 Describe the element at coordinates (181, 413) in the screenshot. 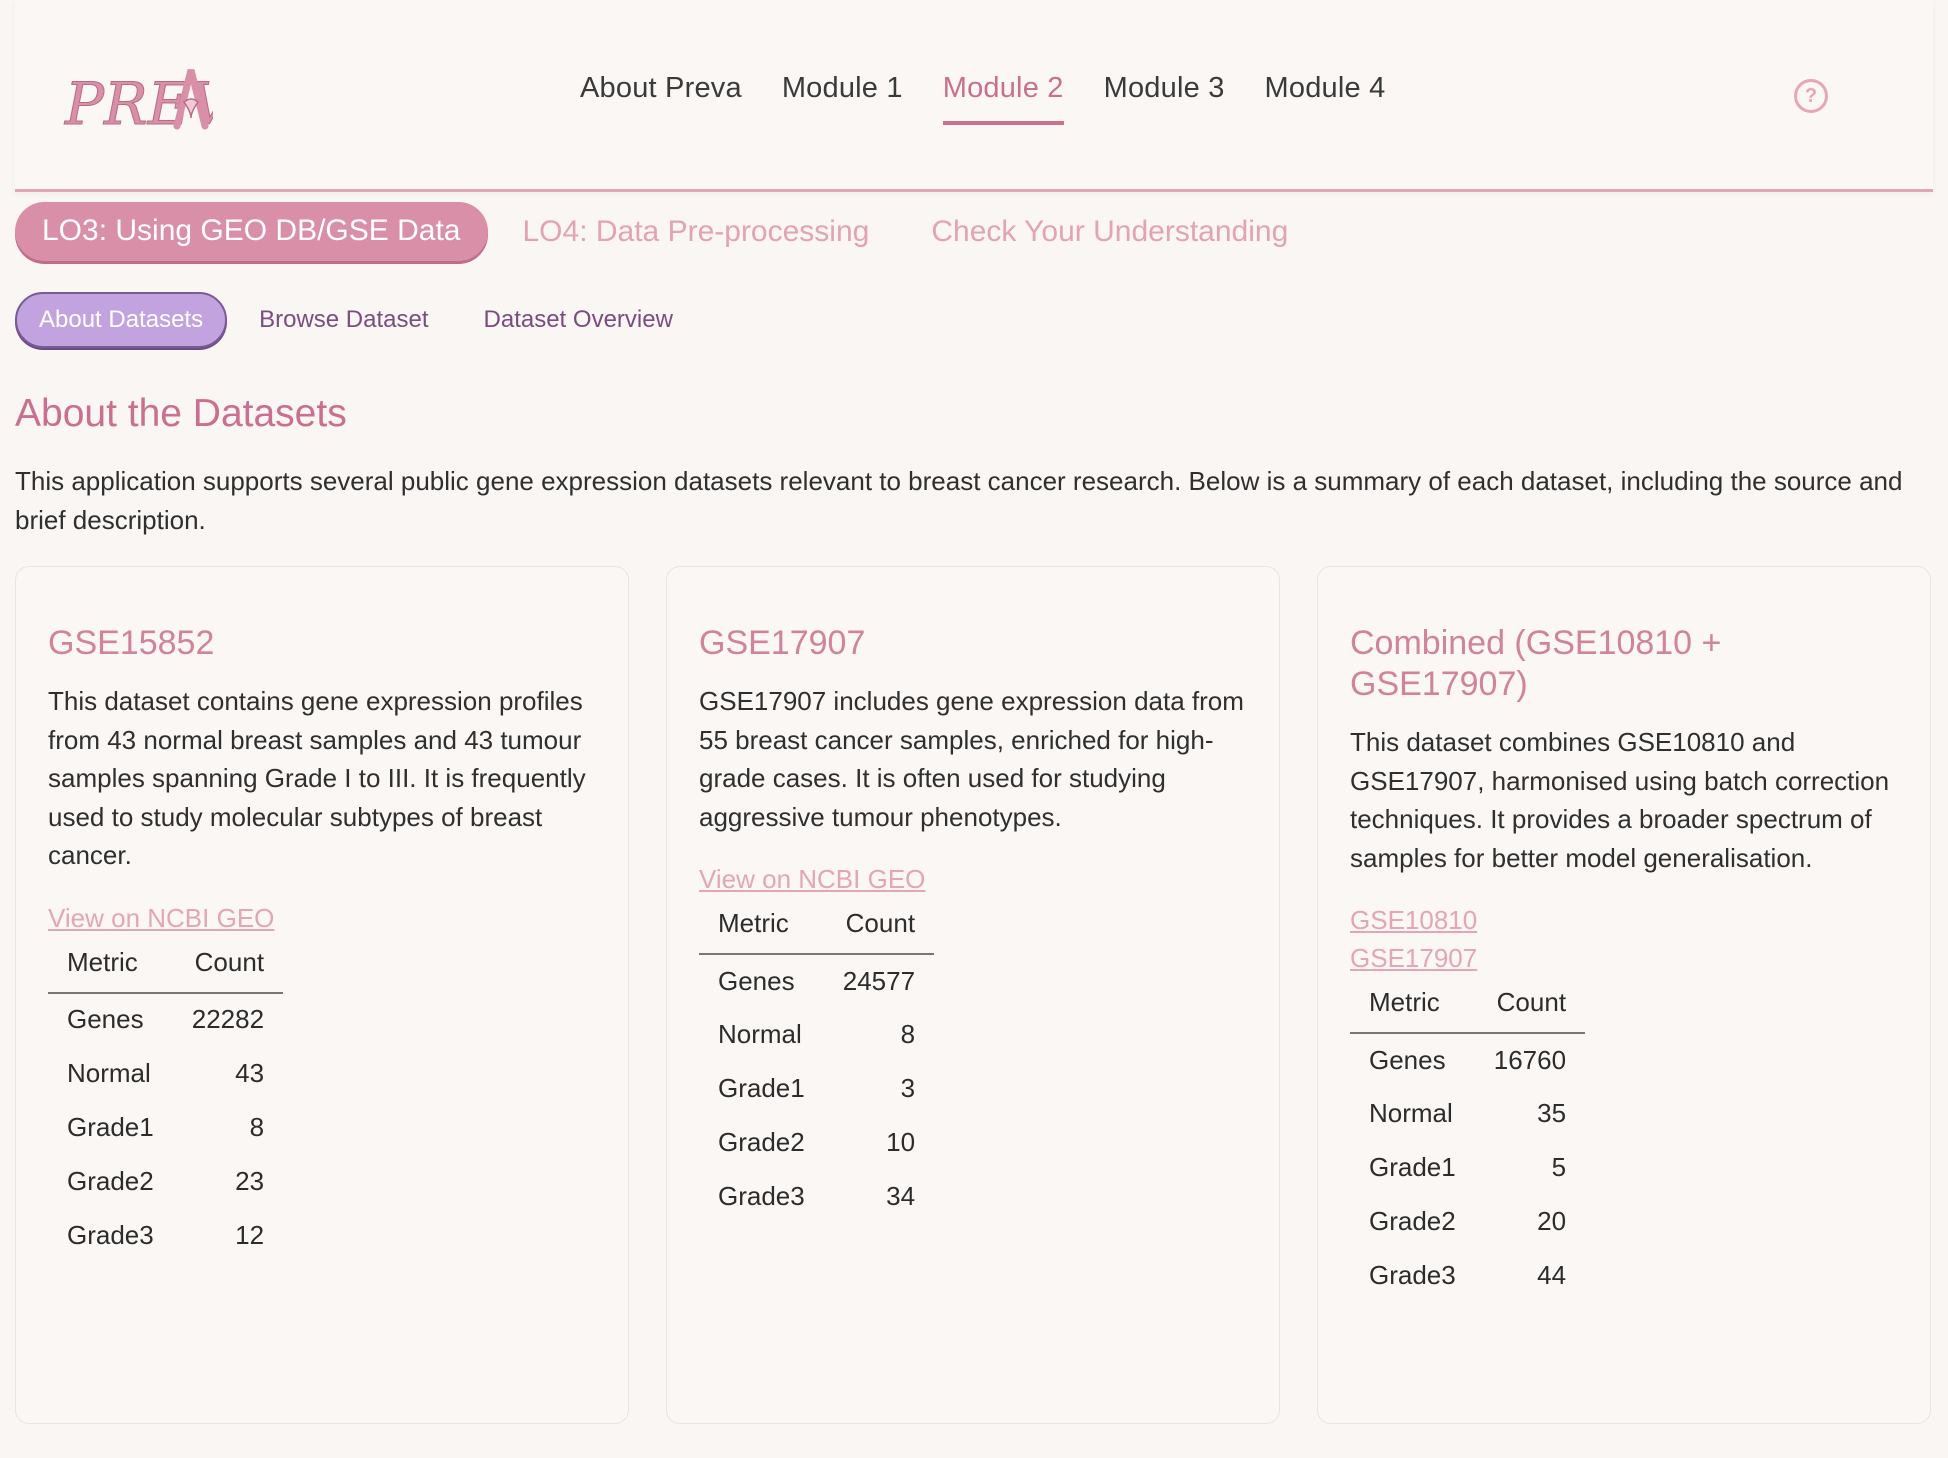

I see `page-title: About the Datasets` at that location.